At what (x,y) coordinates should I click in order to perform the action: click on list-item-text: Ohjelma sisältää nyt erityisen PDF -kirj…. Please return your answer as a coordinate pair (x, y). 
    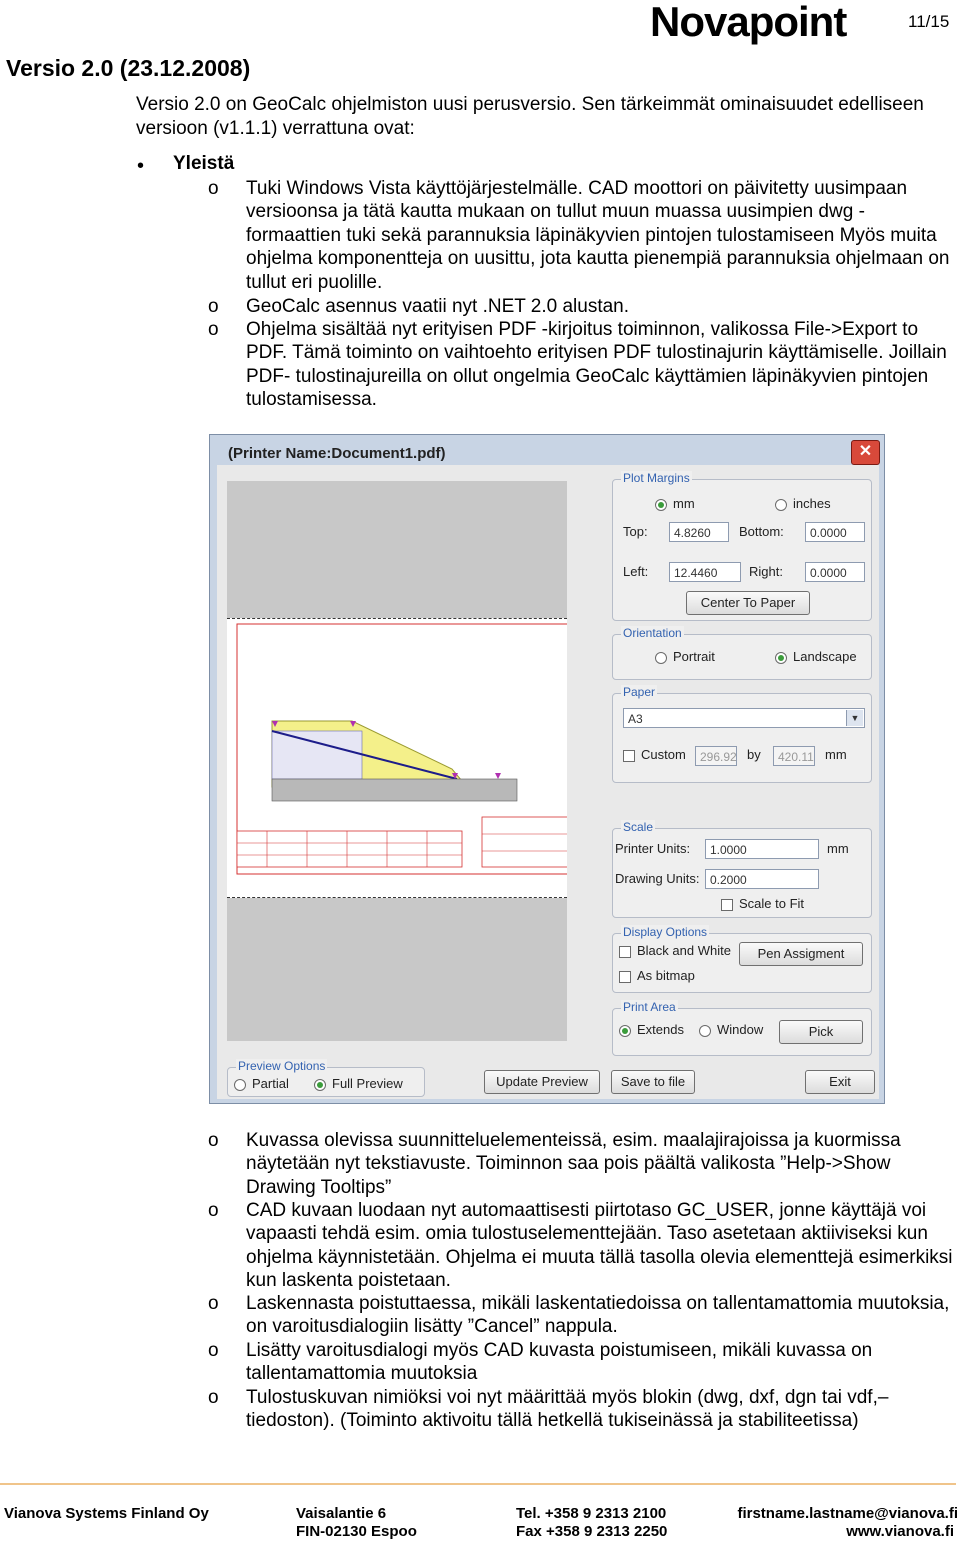
    Looking at the image, I should click on (596, 365).